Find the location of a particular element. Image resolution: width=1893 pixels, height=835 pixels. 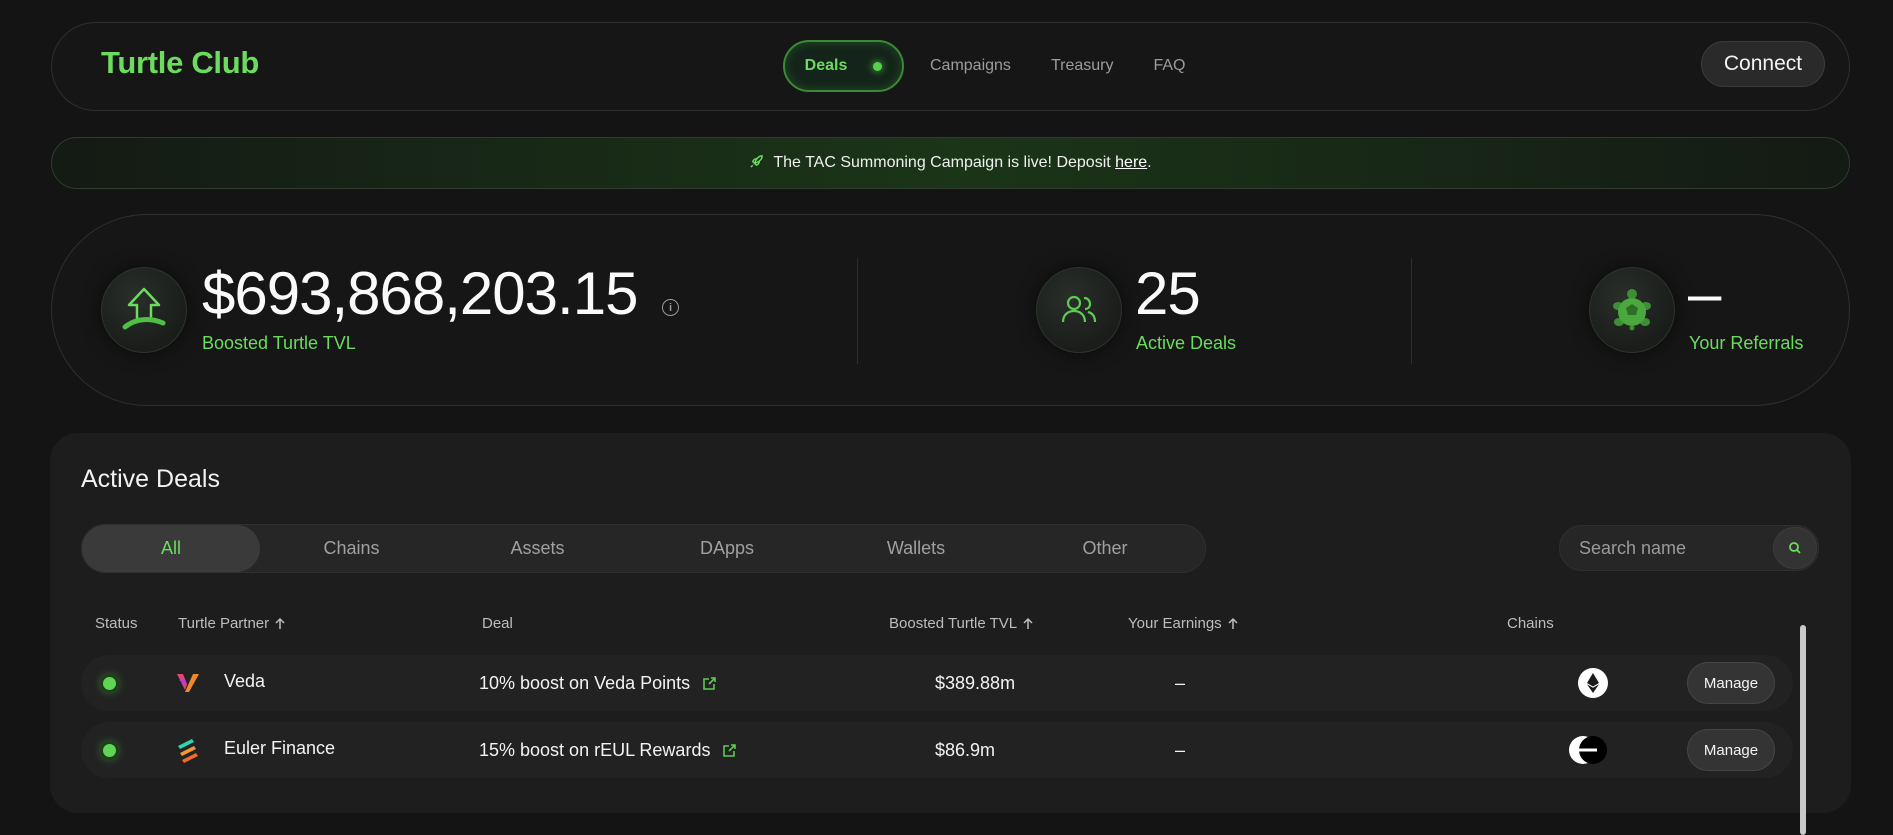

active-indicator-dot is located at coordinates (878, 66).